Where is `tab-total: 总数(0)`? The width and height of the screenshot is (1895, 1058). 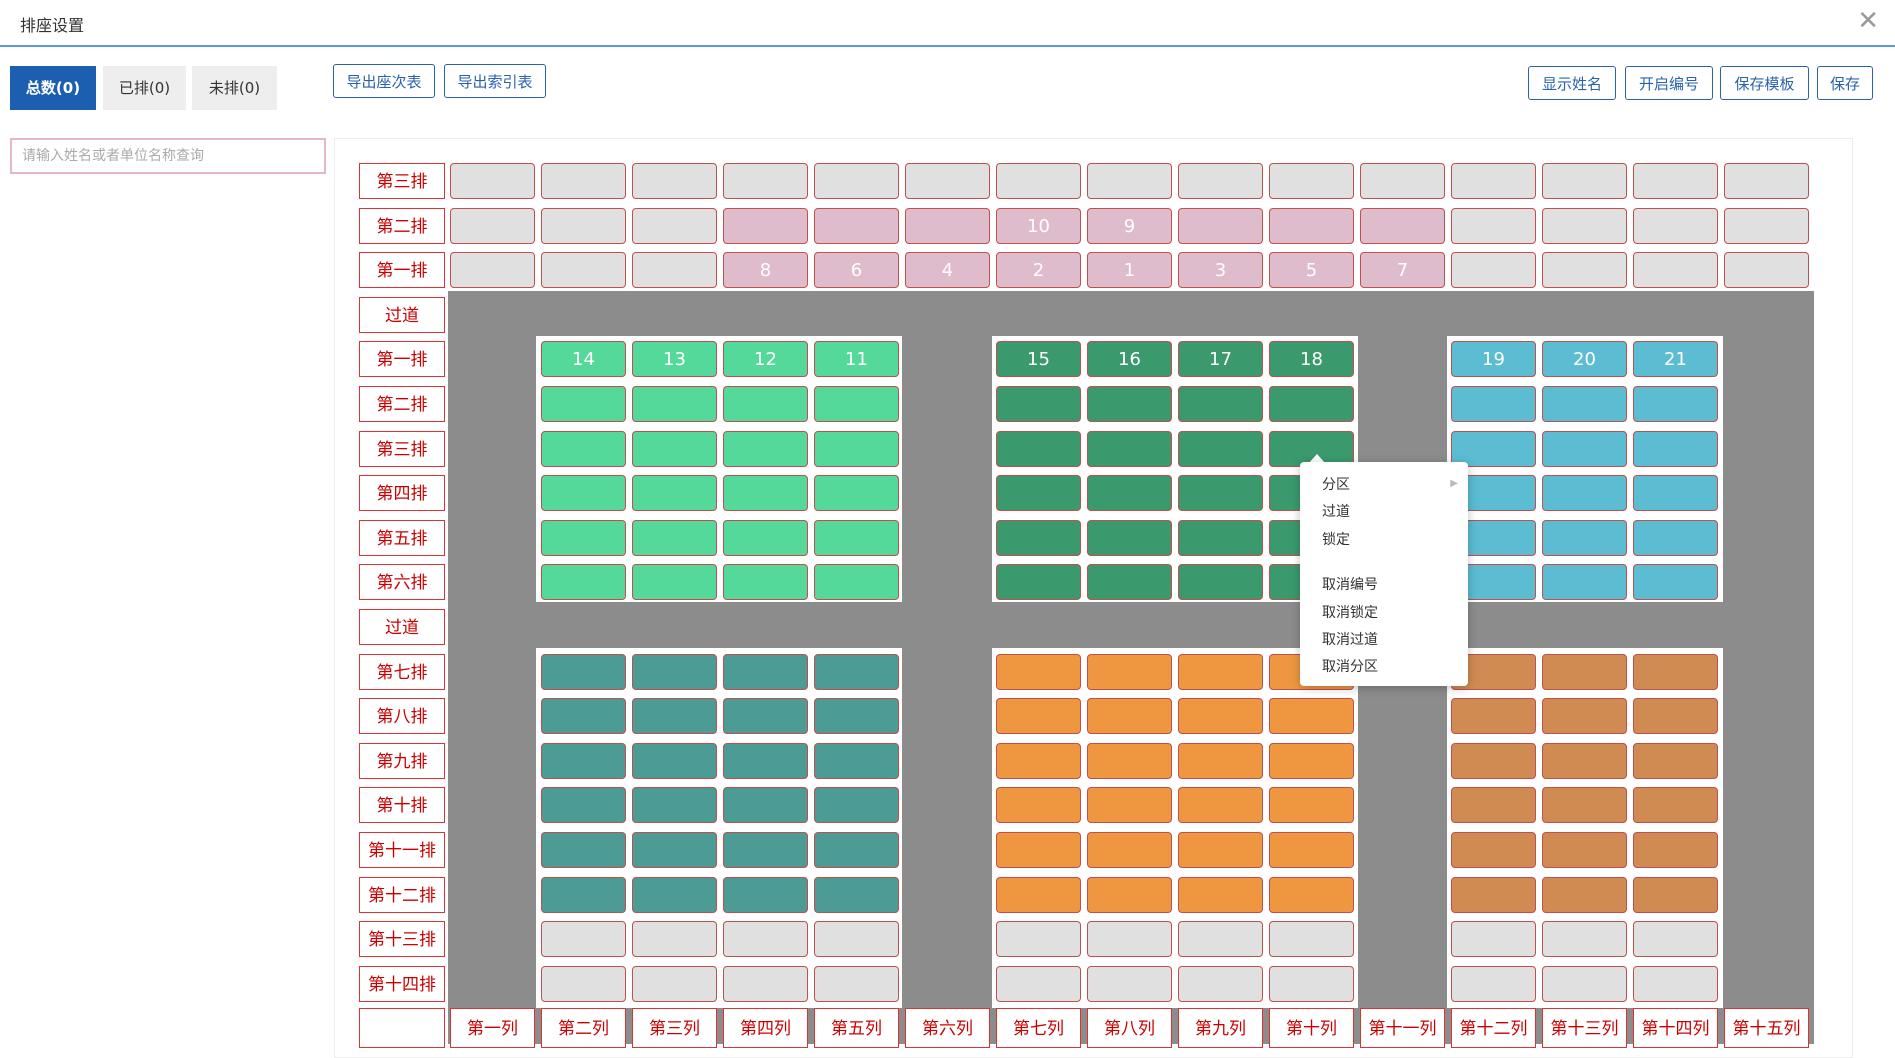
tab-total: 总数(0) is located at coordinates (53, 88).